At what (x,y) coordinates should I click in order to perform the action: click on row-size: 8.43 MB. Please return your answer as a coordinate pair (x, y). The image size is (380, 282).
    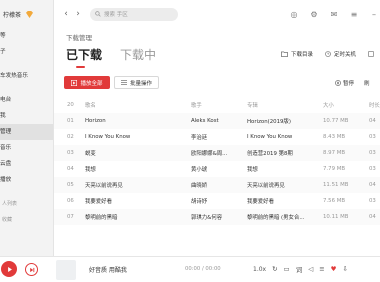
    Looking at the image, I should click on (334, 137).